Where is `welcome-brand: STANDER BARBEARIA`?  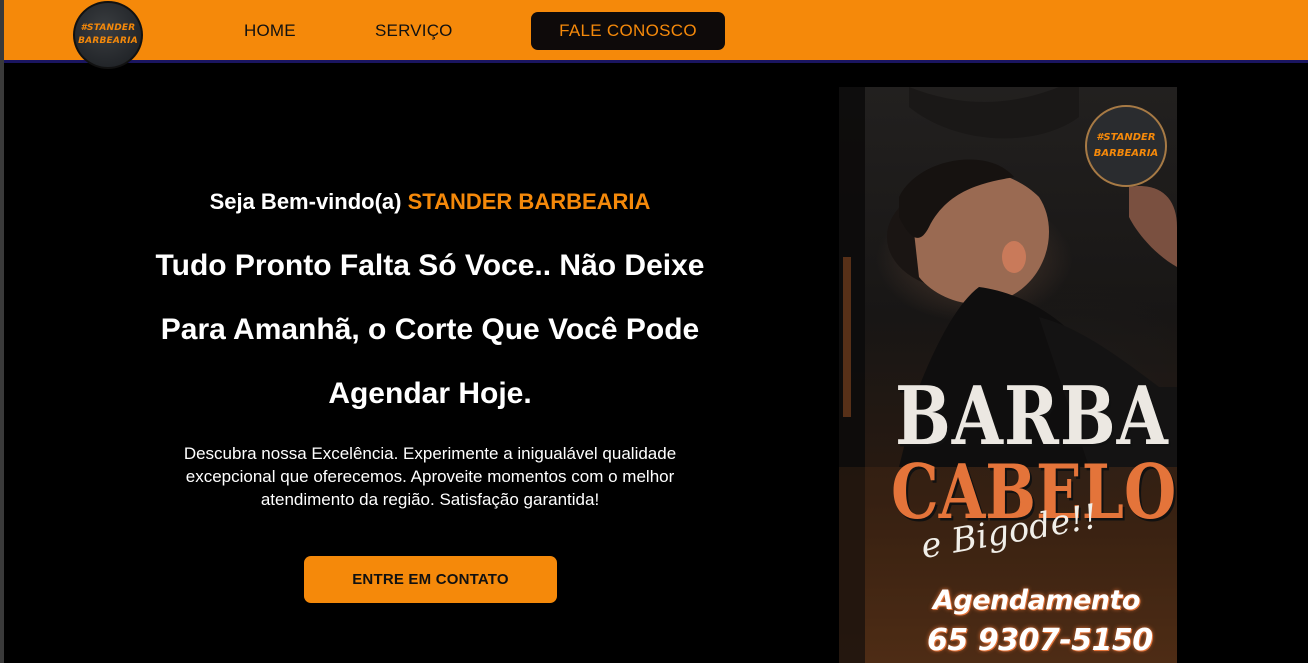
welcome-brand: STANDER BARBEARIA is located at coordinates (529, 201).